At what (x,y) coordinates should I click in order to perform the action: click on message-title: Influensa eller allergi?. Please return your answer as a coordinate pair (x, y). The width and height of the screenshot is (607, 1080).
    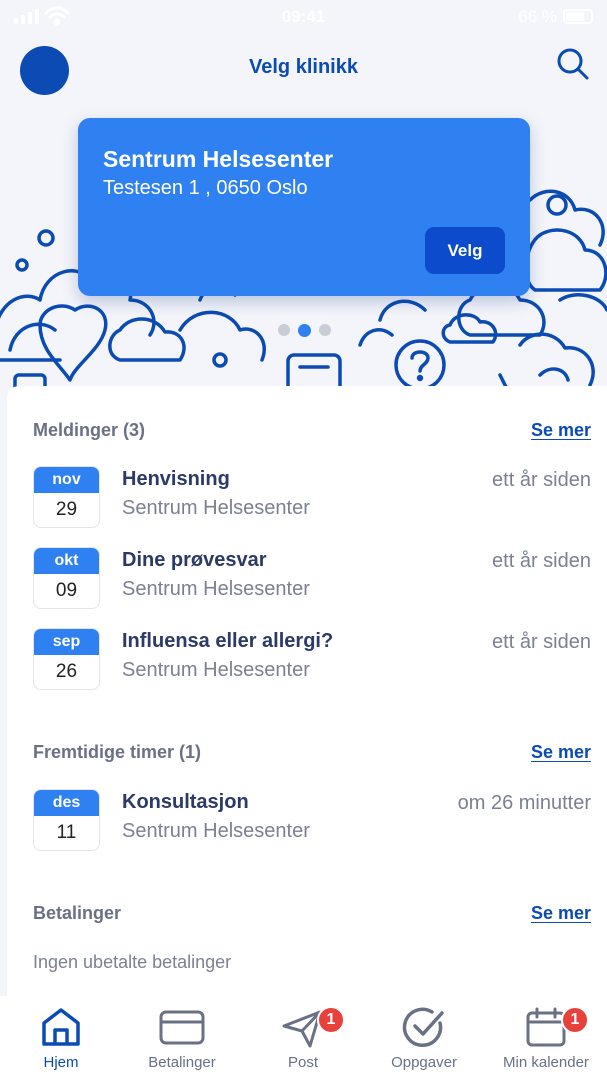
    Looking at the image, I should click on (228, 641).